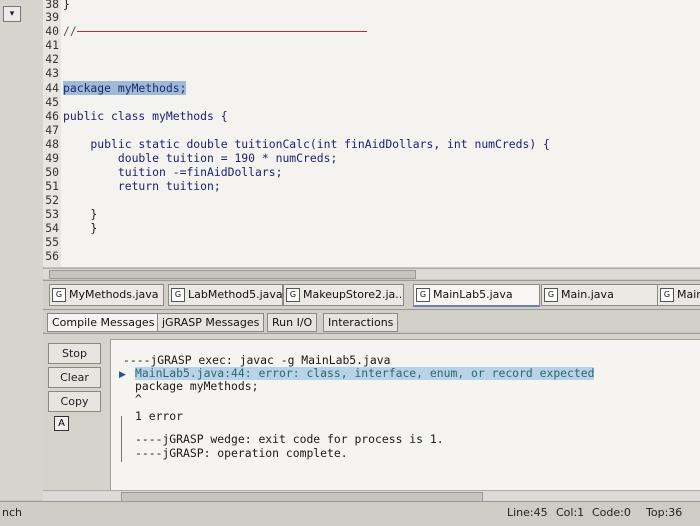 Image resolution: width=700 pixels, height=526 pixels. I want to click on error-marker-icon: ▶, so click(122, 375).